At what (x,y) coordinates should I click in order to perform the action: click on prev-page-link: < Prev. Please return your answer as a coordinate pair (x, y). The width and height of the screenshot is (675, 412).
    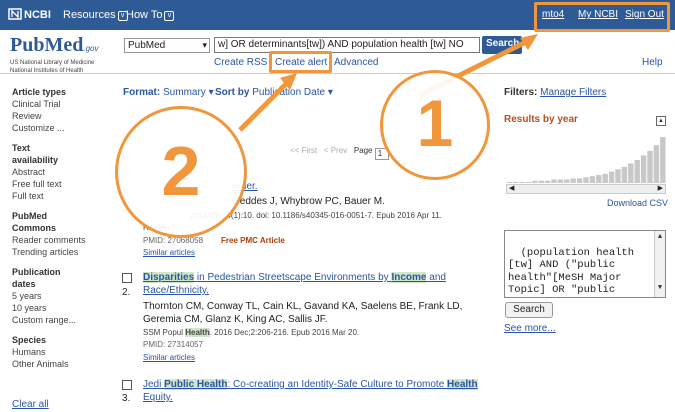
    Looking at the image, I should click on (335, 150).